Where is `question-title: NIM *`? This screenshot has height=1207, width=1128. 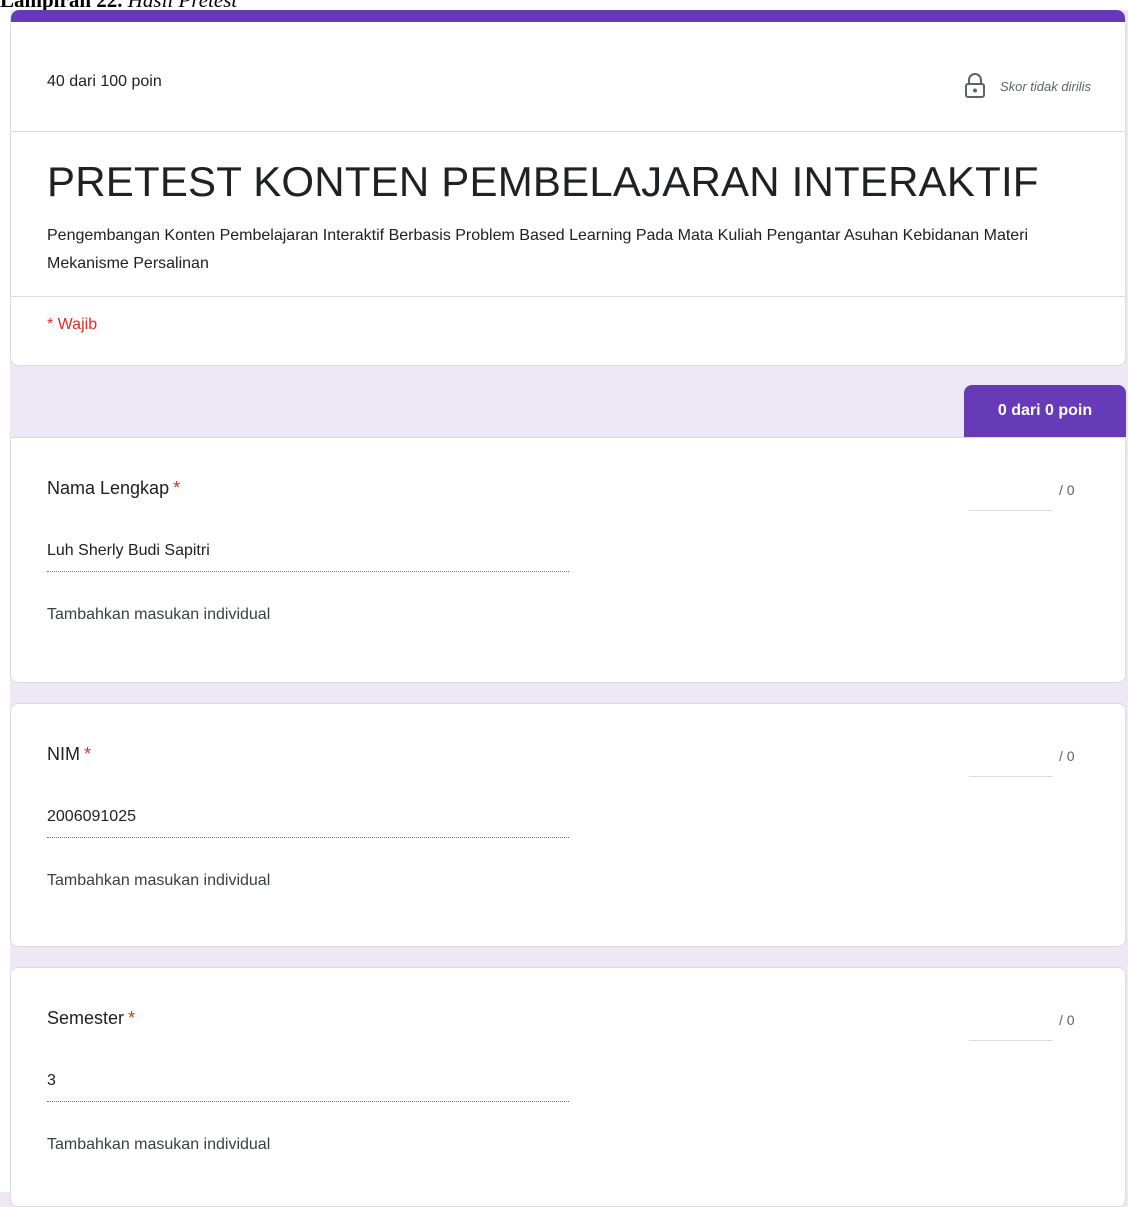 question-title: NIM * is located at coordinates (69, 754).